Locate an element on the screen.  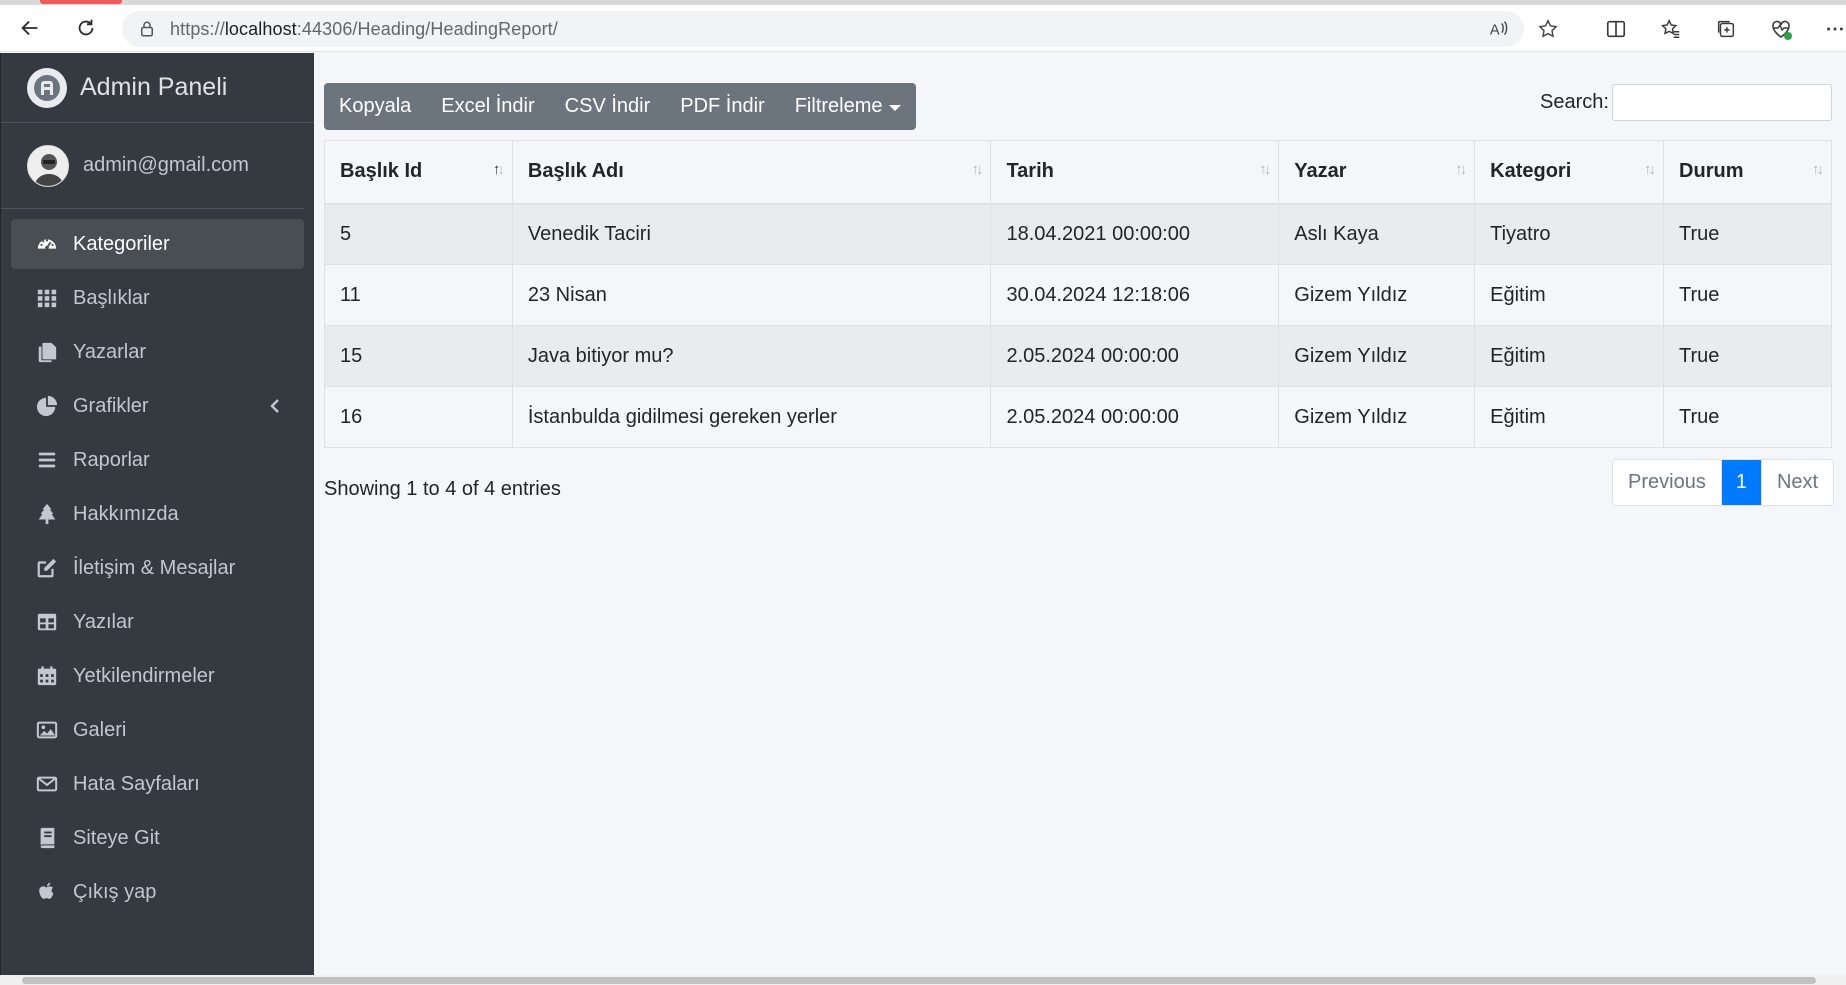
sidebar-item-label: Hata Sayfaları is located at coordinates (136, 783).